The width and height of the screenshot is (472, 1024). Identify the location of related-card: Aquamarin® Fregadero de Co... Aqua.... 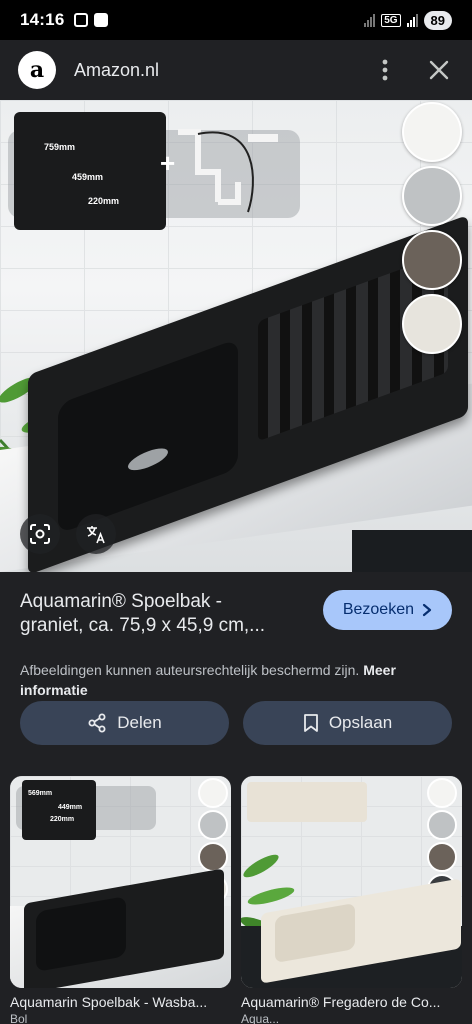
(351, 900).